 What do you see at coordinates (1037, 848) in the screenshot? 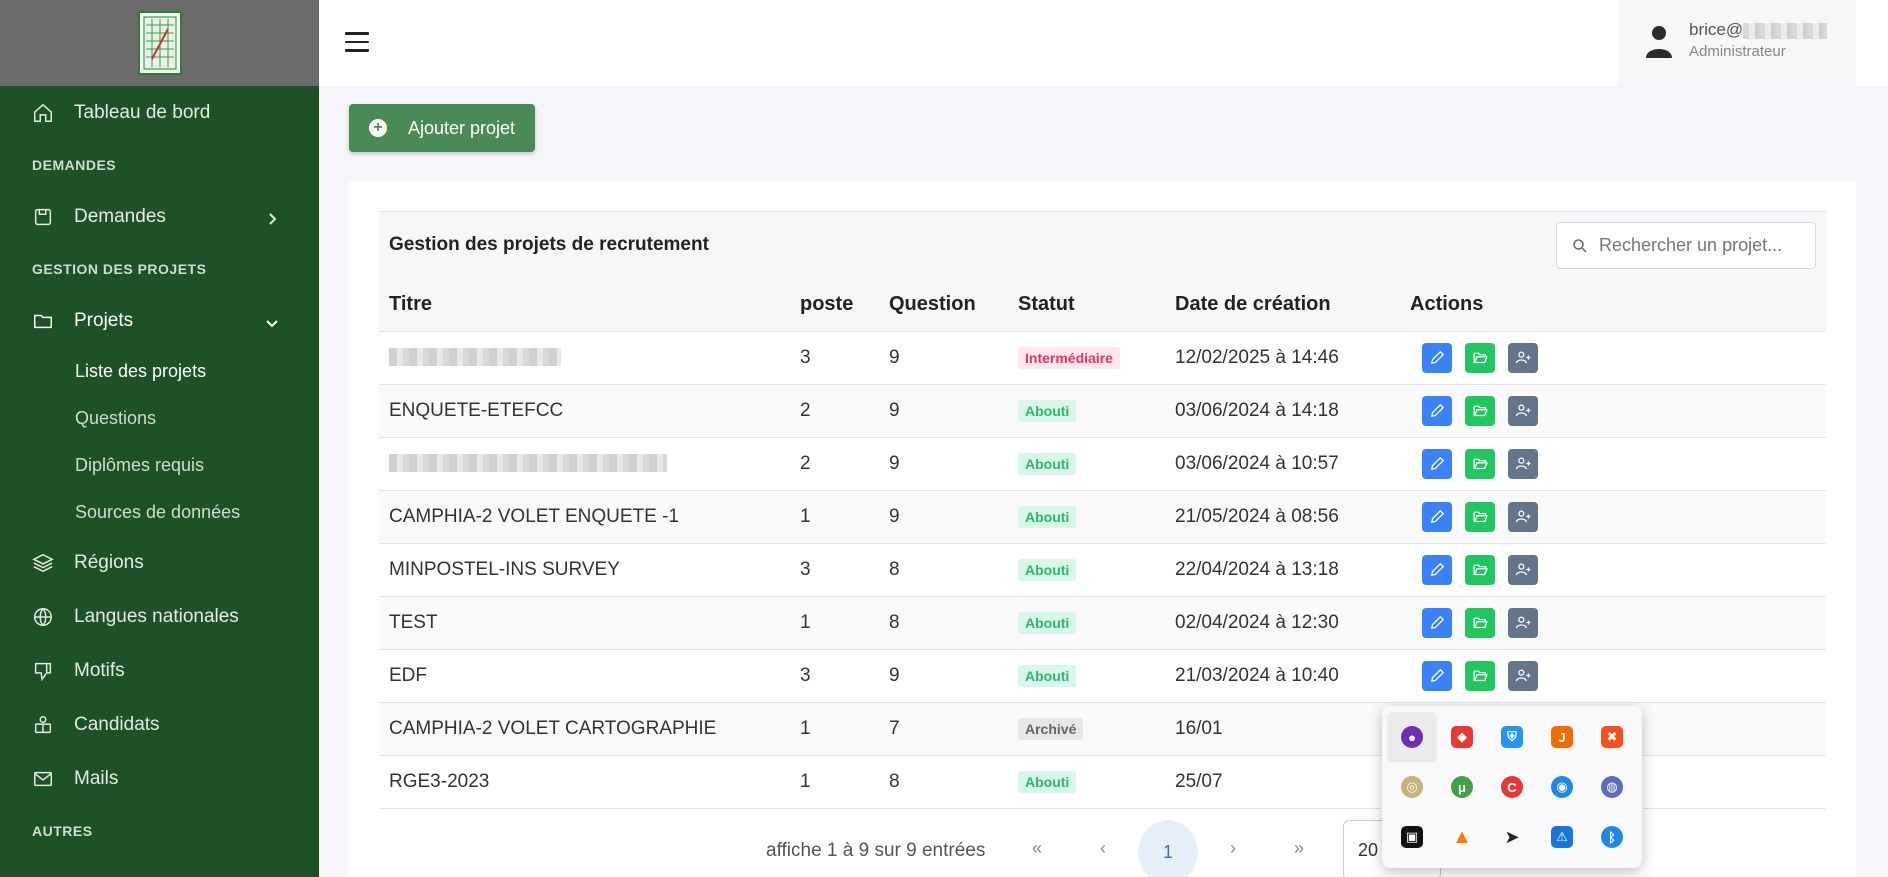
I see `first-page-button: «` at bounding box center [1037, 848].